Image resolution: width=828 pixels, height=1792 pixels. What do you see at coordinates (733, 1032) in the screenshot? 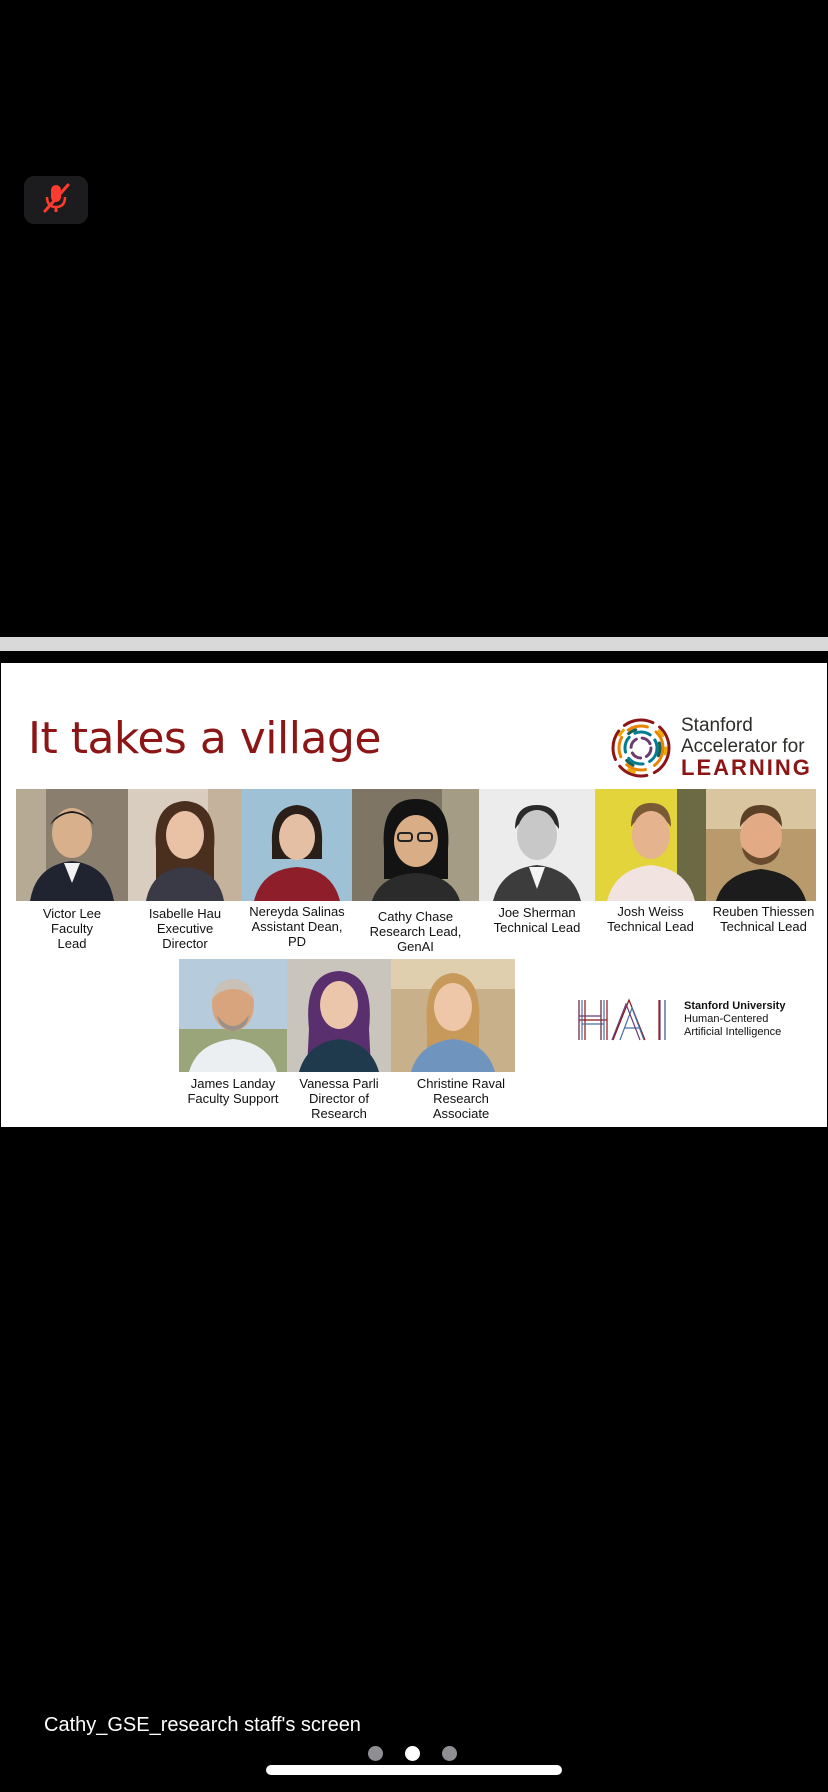
I see `hai-line-3: Artificial Intelligence` at bounding box center [733, 1032].